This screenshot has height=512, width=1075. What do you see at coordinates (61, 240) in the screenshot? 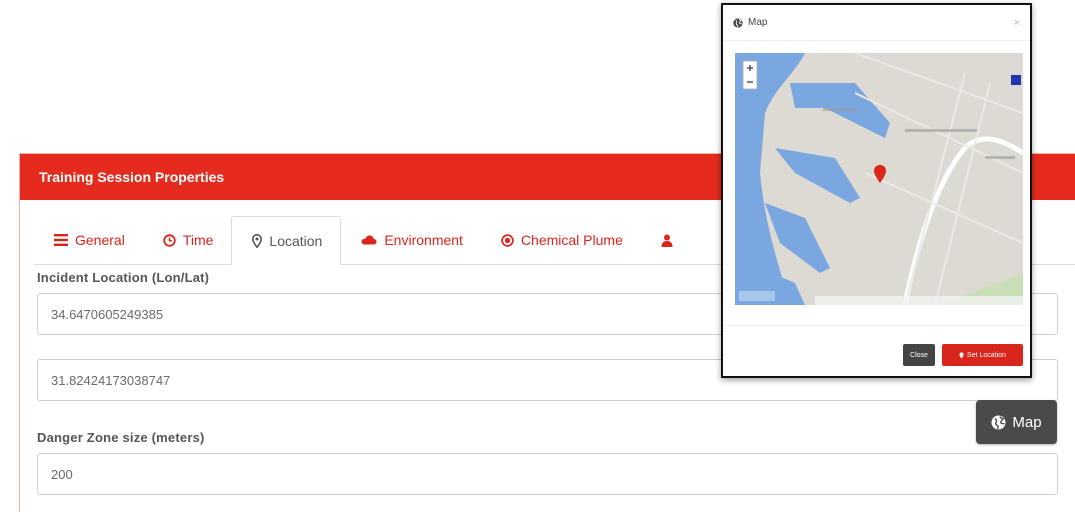
I see `list-icon` at bounding box center [61, 240].